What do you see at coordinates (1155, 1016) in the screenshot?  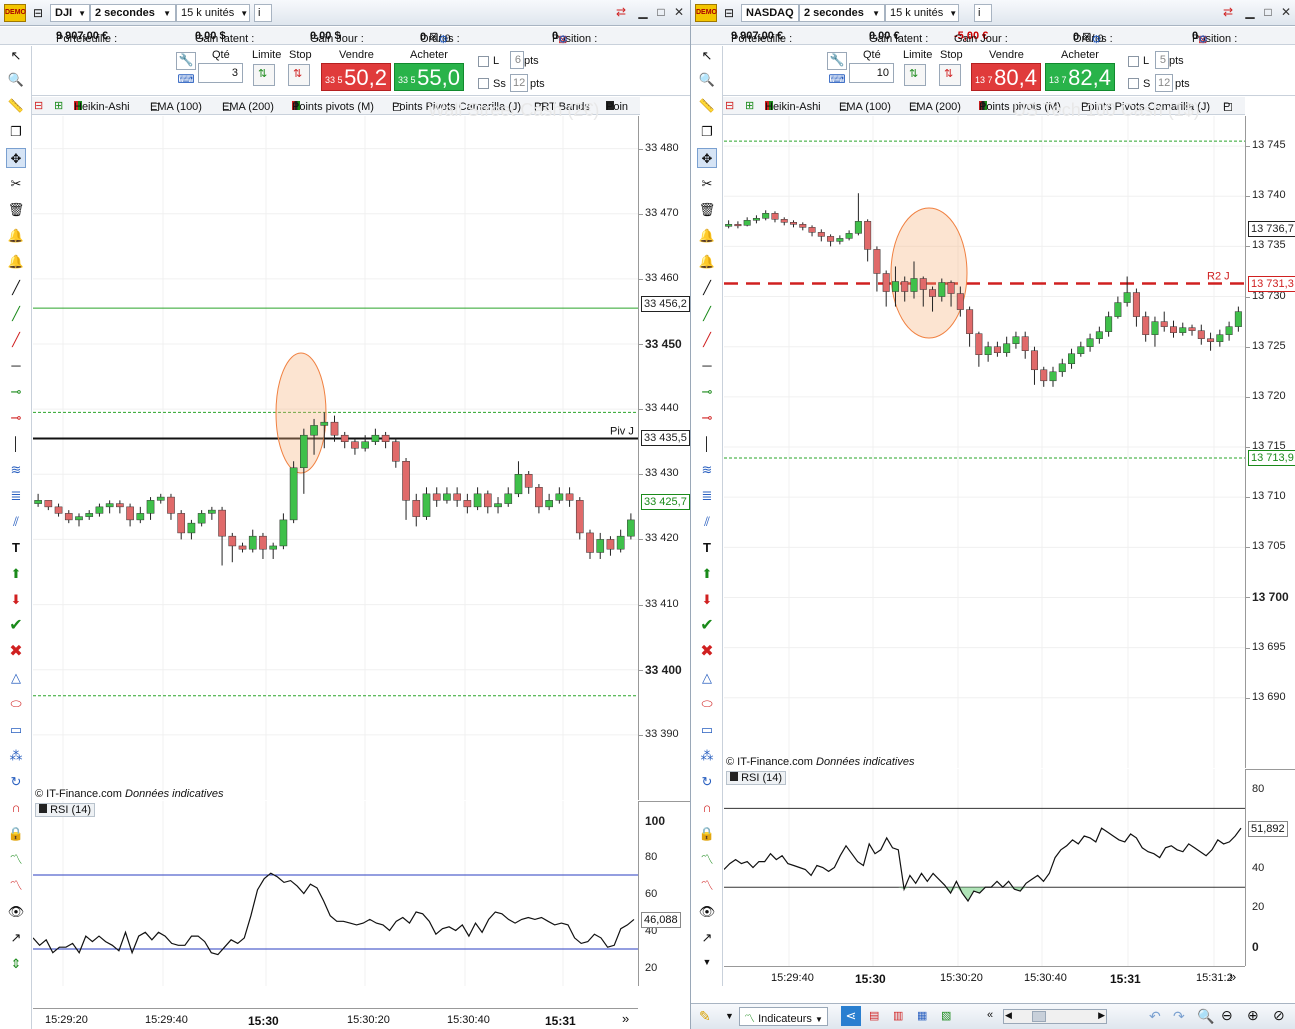 I see `undo-icon: ↶` at bounding box center [1155, 1016].